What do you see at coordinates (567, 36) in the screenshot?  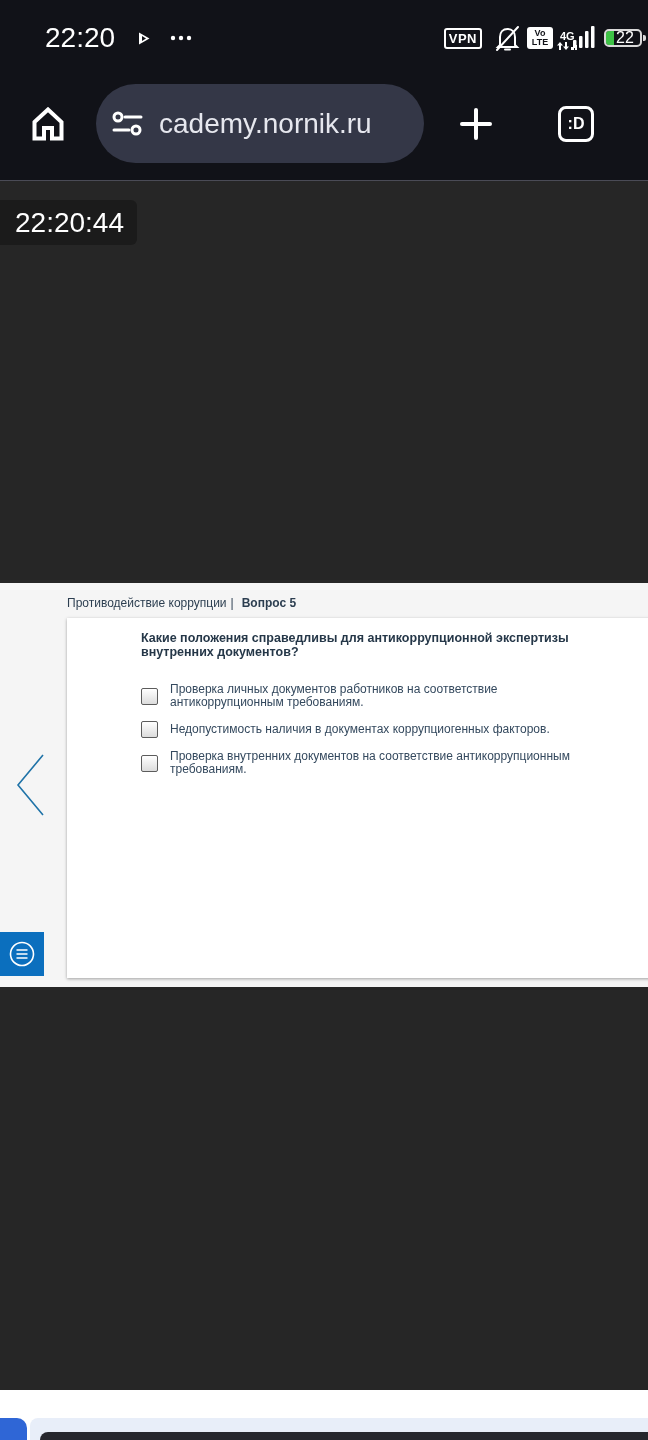 I see `network-type: 4G` at bounding box center [567, 36].